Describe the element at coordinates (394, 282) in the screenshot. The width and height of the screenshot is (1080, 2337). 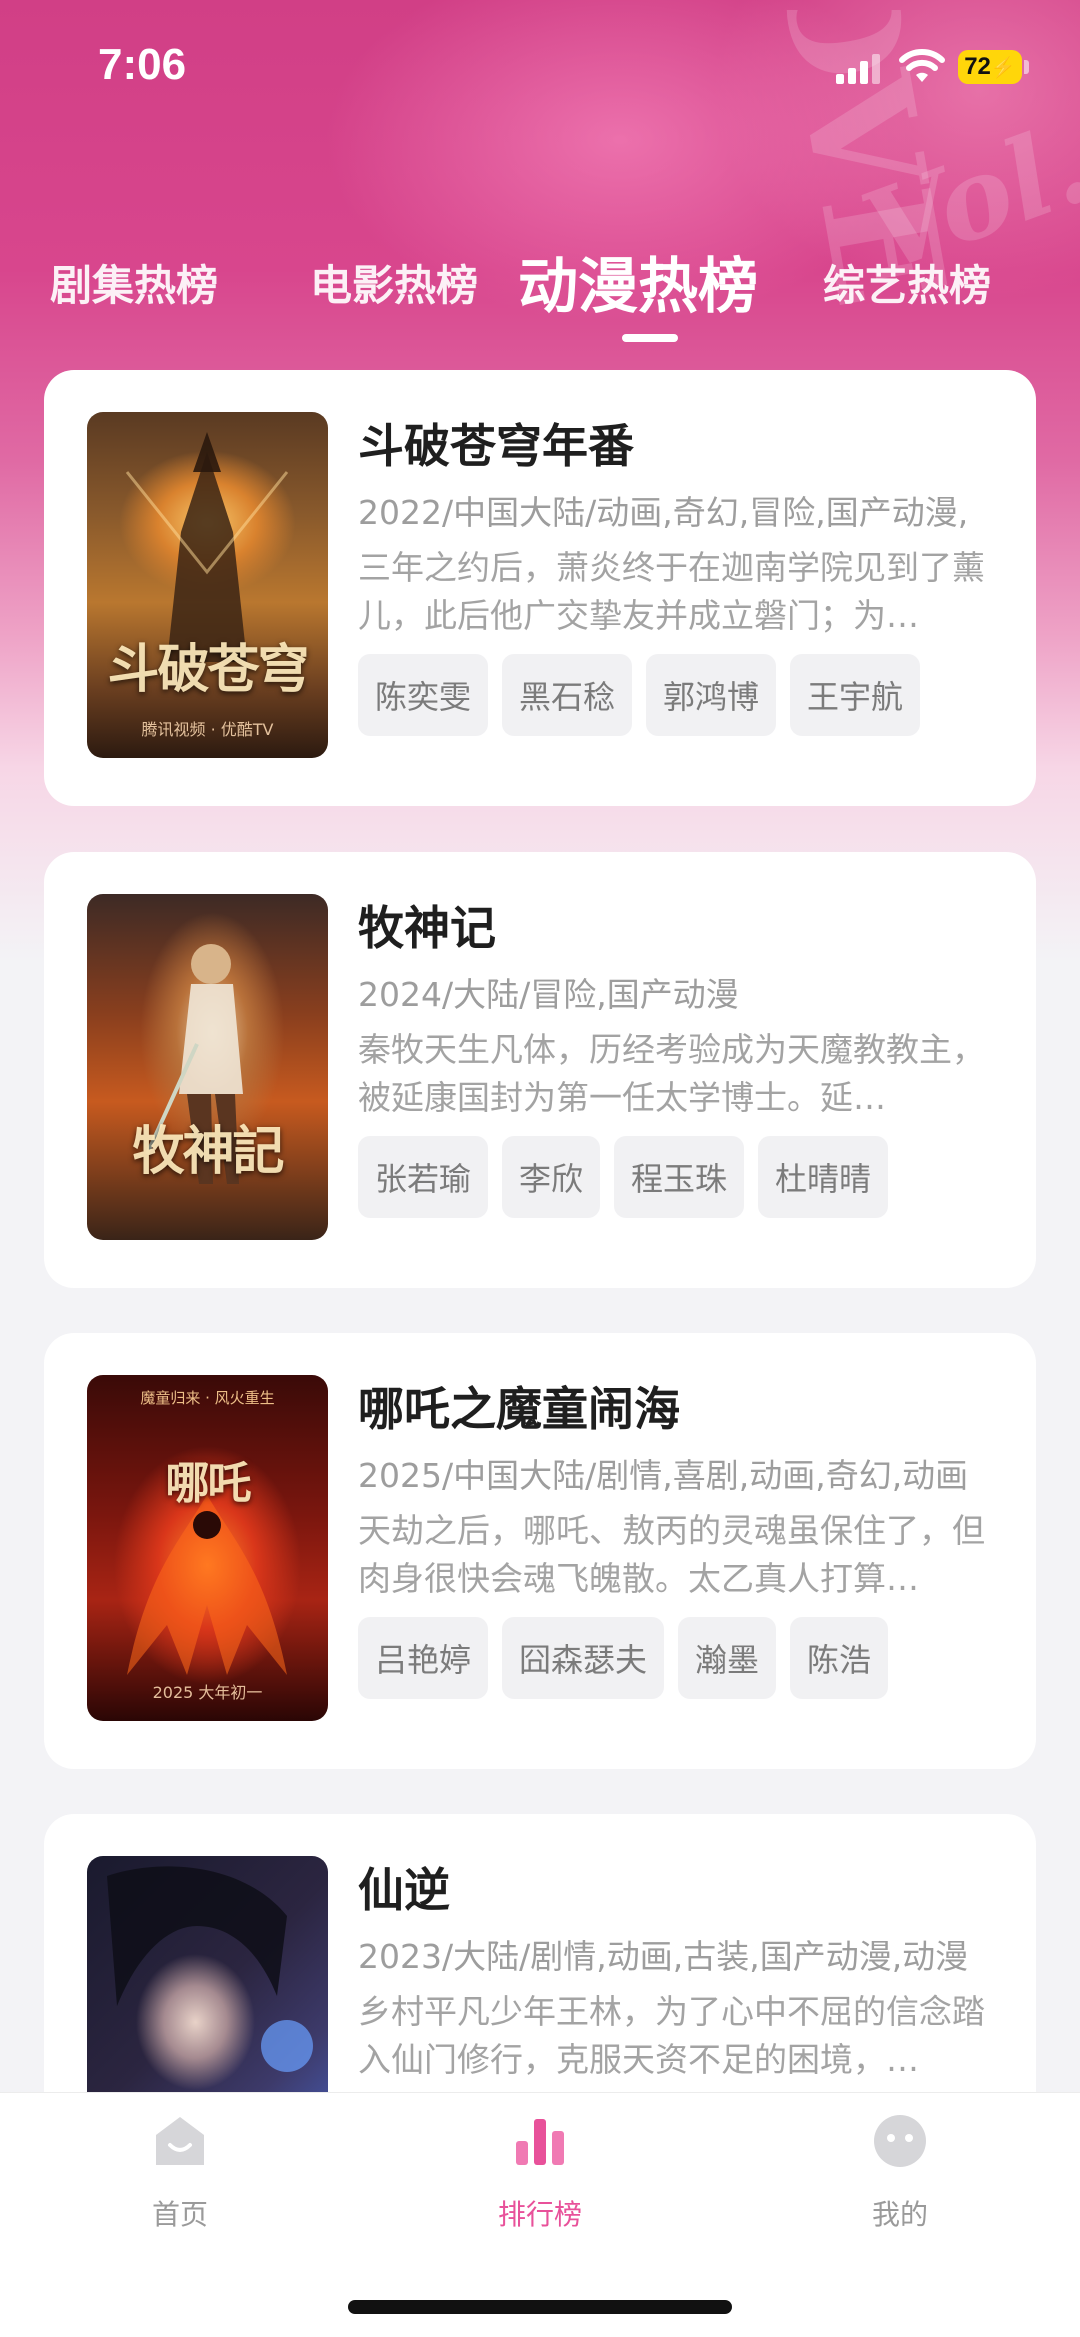
I see `tab-movies: 电影热榜` at that location.